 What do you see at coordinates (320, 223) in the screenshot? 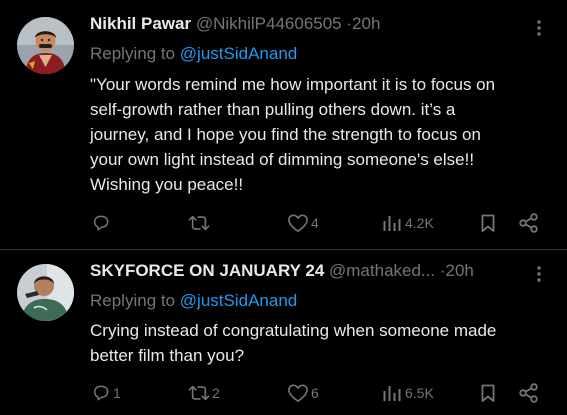
I see `action-bar: 4 4.2K` at bounding box center [320, 223].